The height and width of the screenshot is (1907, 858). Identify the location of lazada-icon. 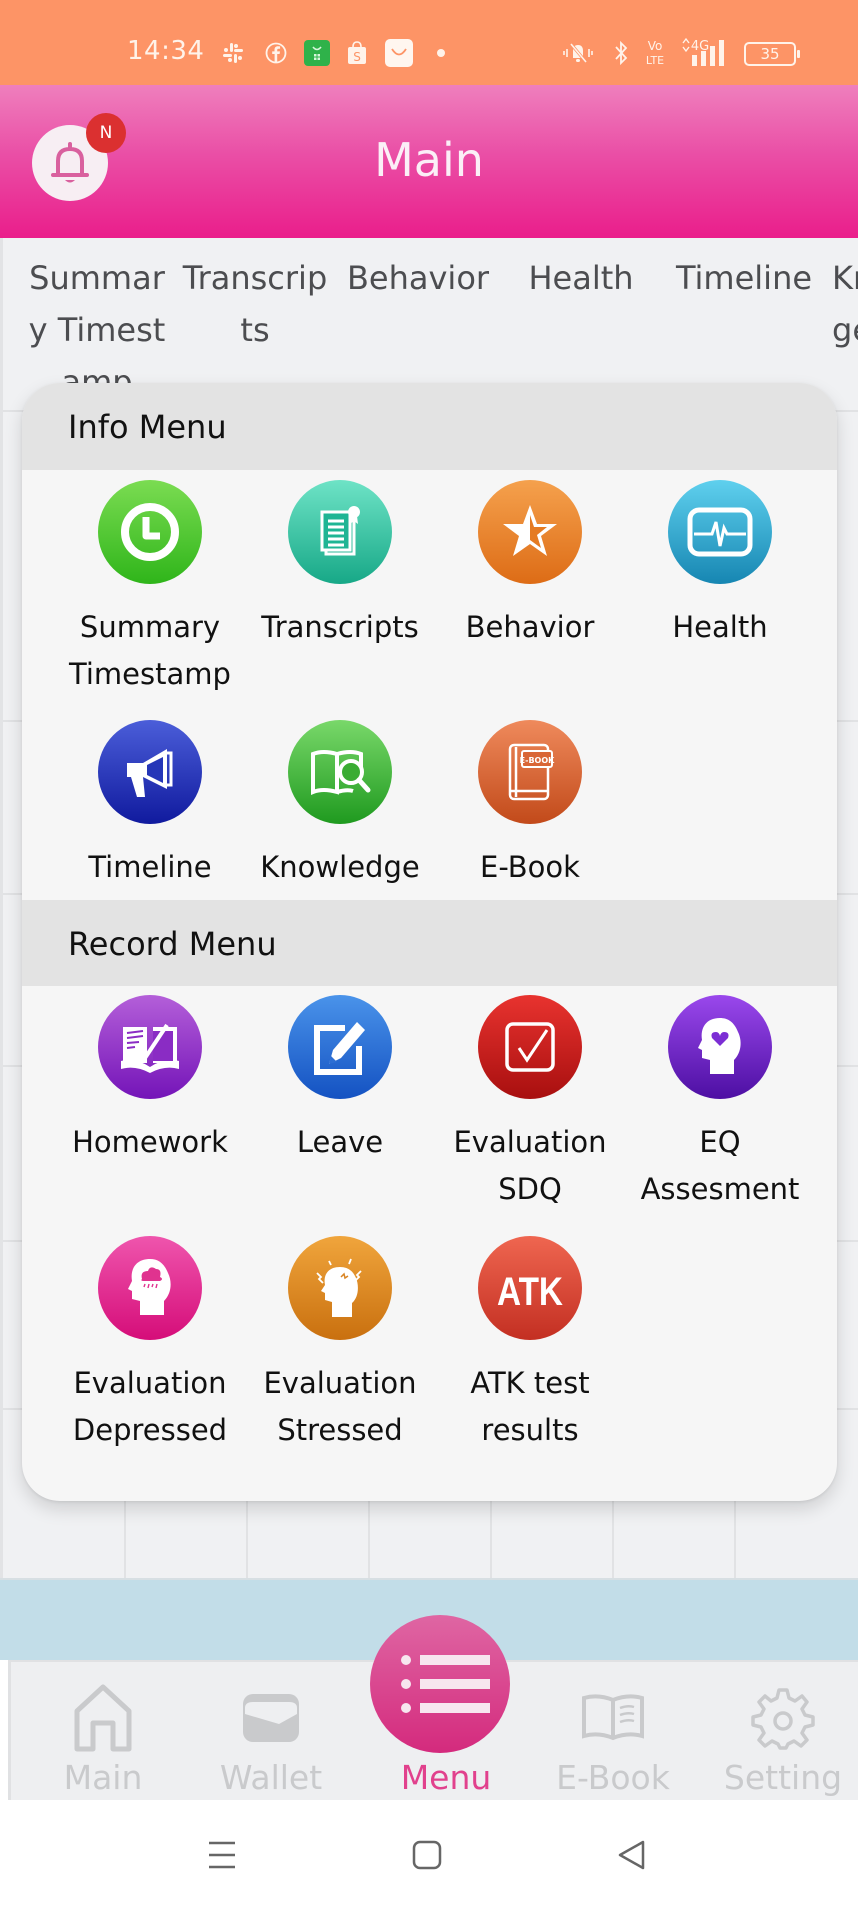
(399, 53).